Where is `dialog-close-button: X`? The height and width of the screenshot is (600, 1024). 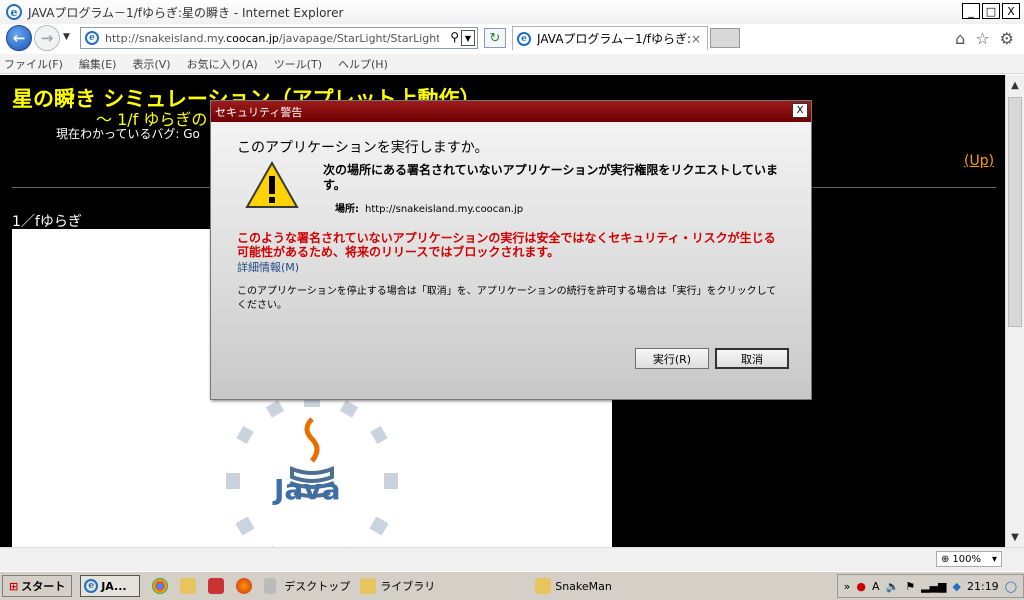
dialog-close-button: X is located at coordinates (800, 110).